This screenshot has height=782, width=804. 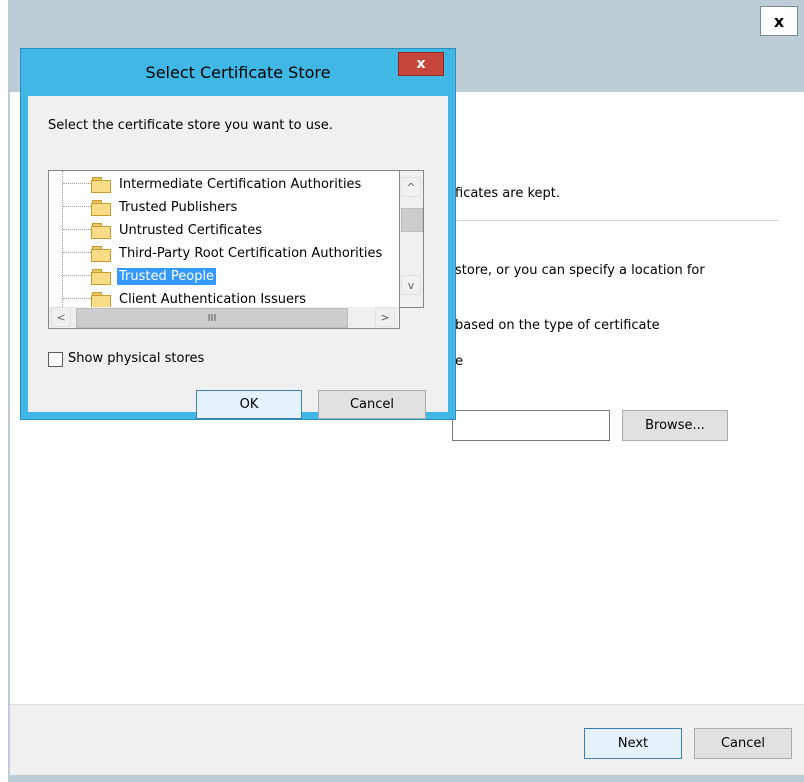 I want to click on wizard-text-1: ficates are kept., so click(x=508, y=193).